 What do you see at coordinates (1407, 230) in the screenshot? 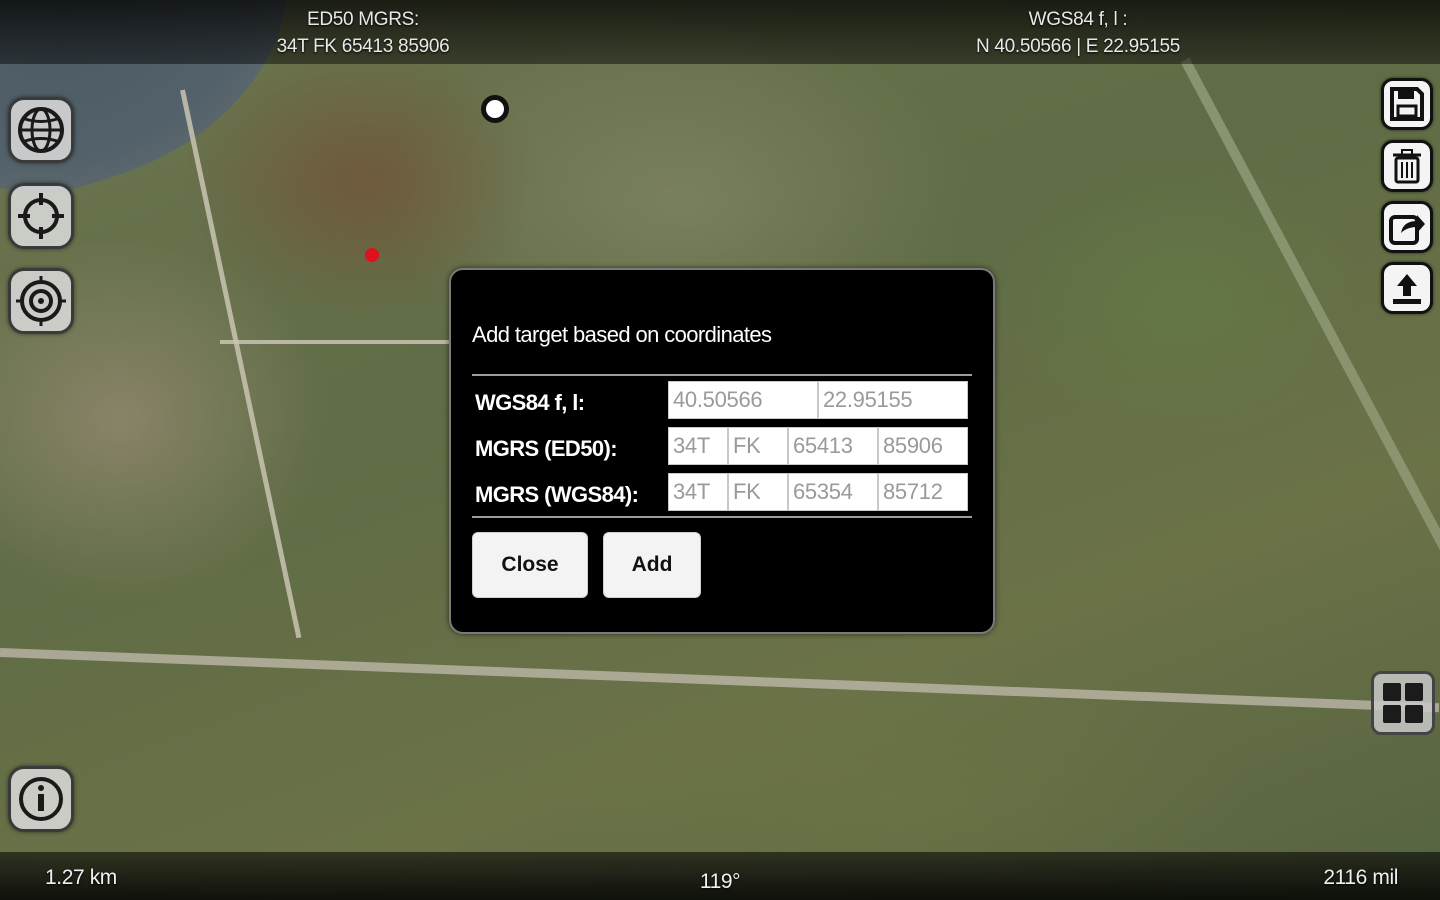
I see `share-icon` at bounding box center [1407, 230].